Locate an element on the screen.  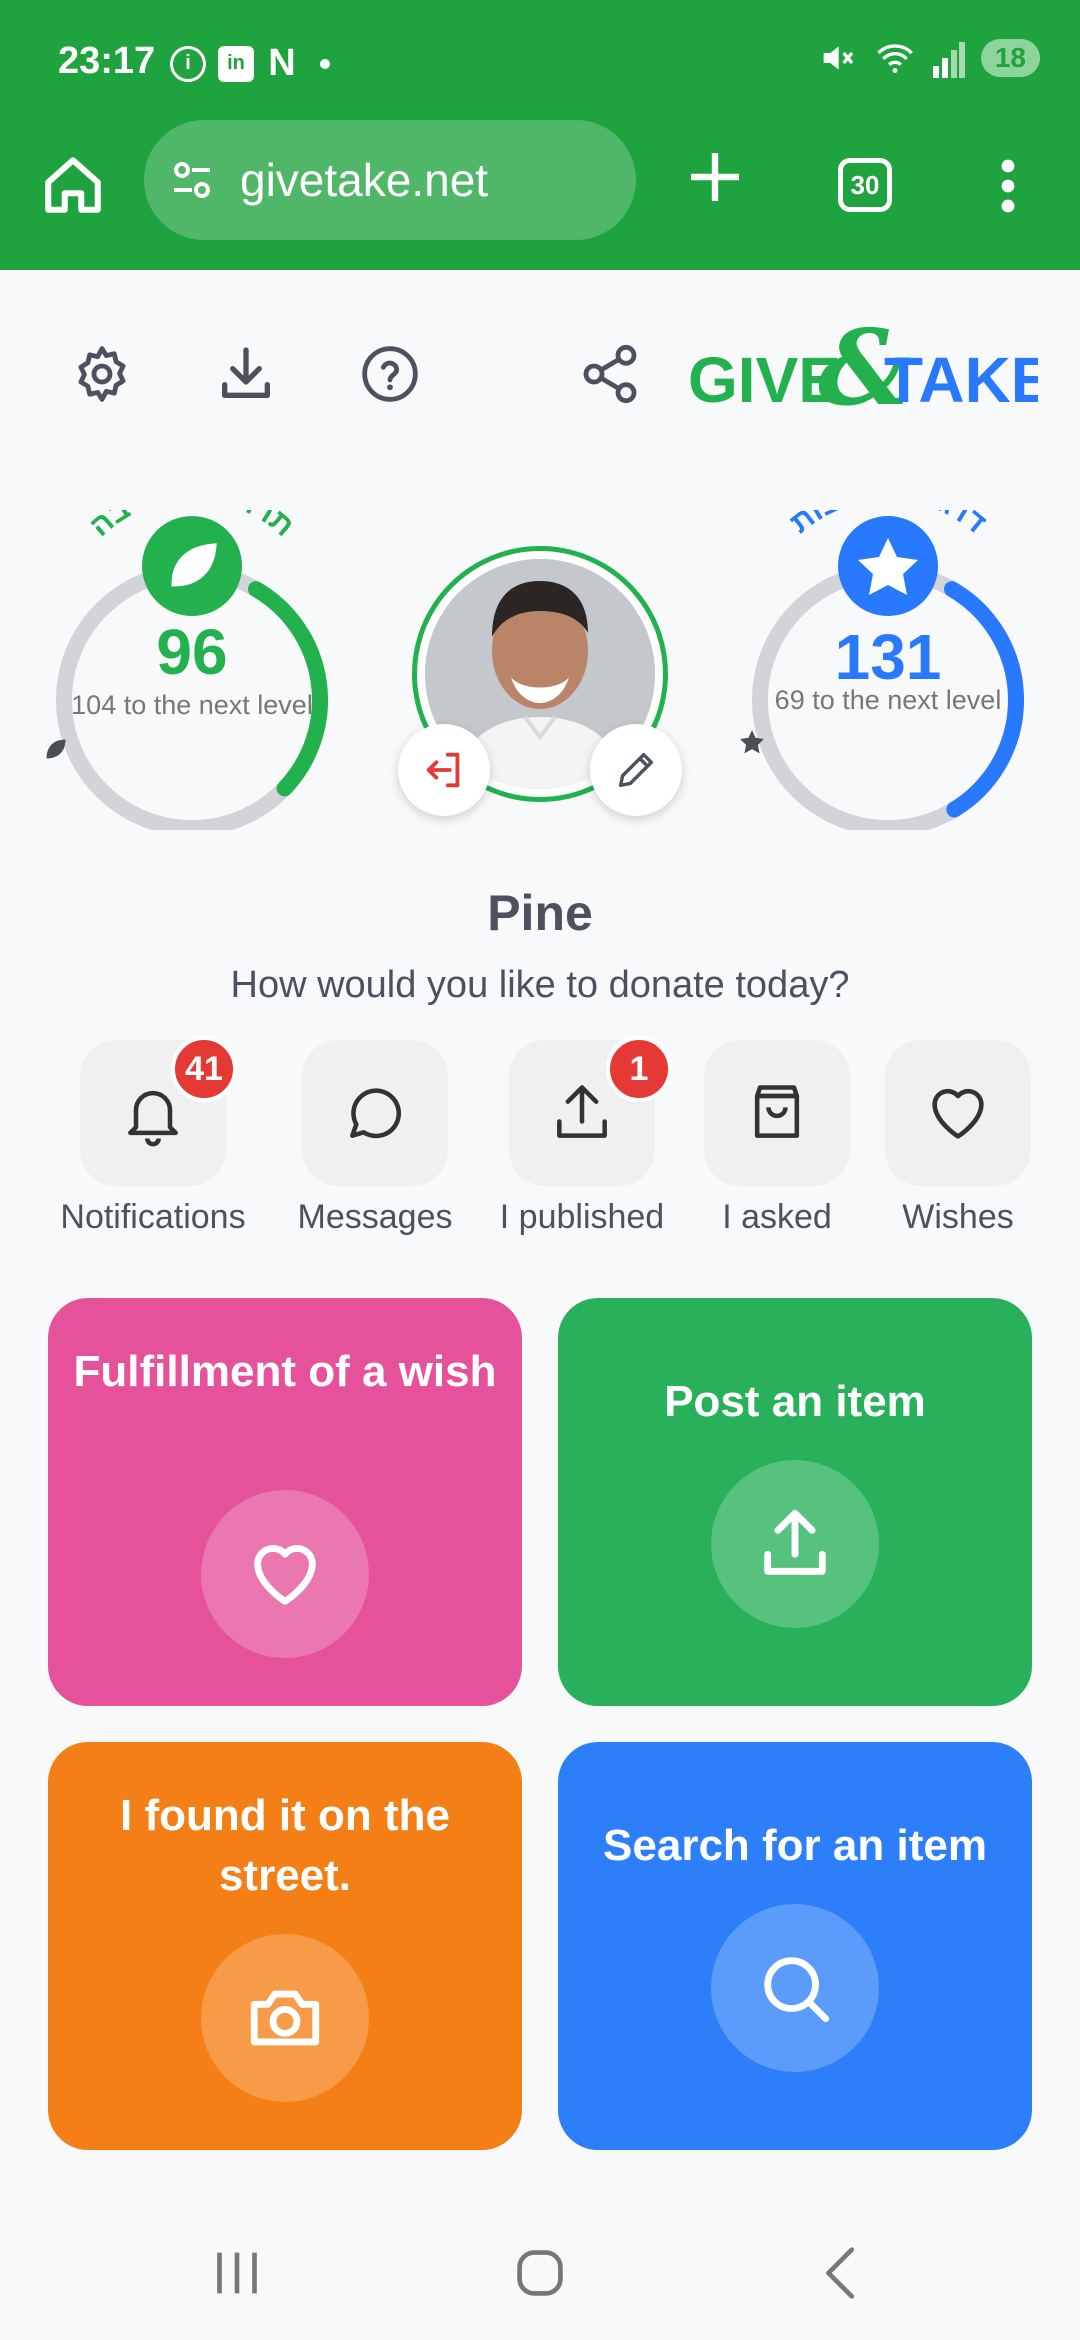
donation-score: 96 is located at coordinates (192, 652).